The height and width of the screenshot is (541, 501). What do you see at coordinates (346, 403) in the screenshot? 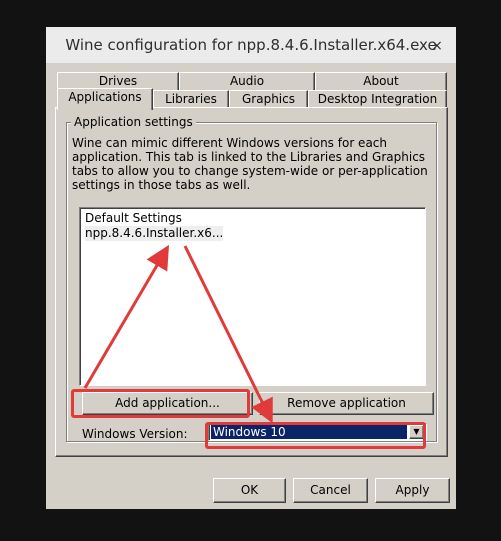
I see `remove-application-button: Remove application` at bounding box center [346, 403].